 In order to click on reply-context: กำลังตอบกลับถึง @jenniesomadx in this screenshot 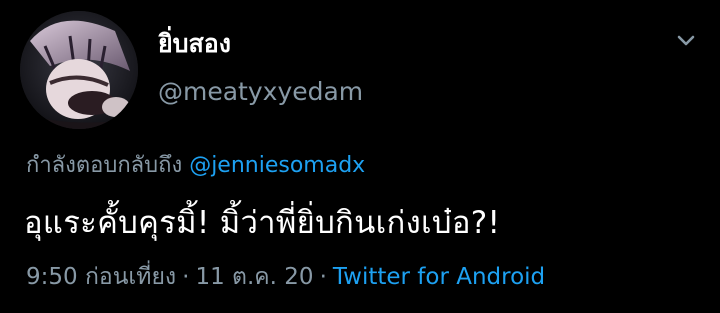, I will do `click(195, 164)`.